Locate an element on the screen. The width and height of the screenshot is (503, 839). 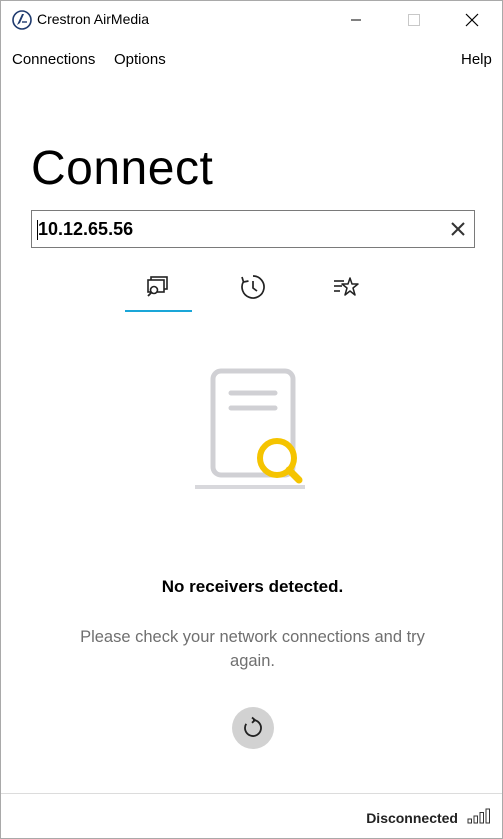
minimize-icon is located at coordinates (356, 20).